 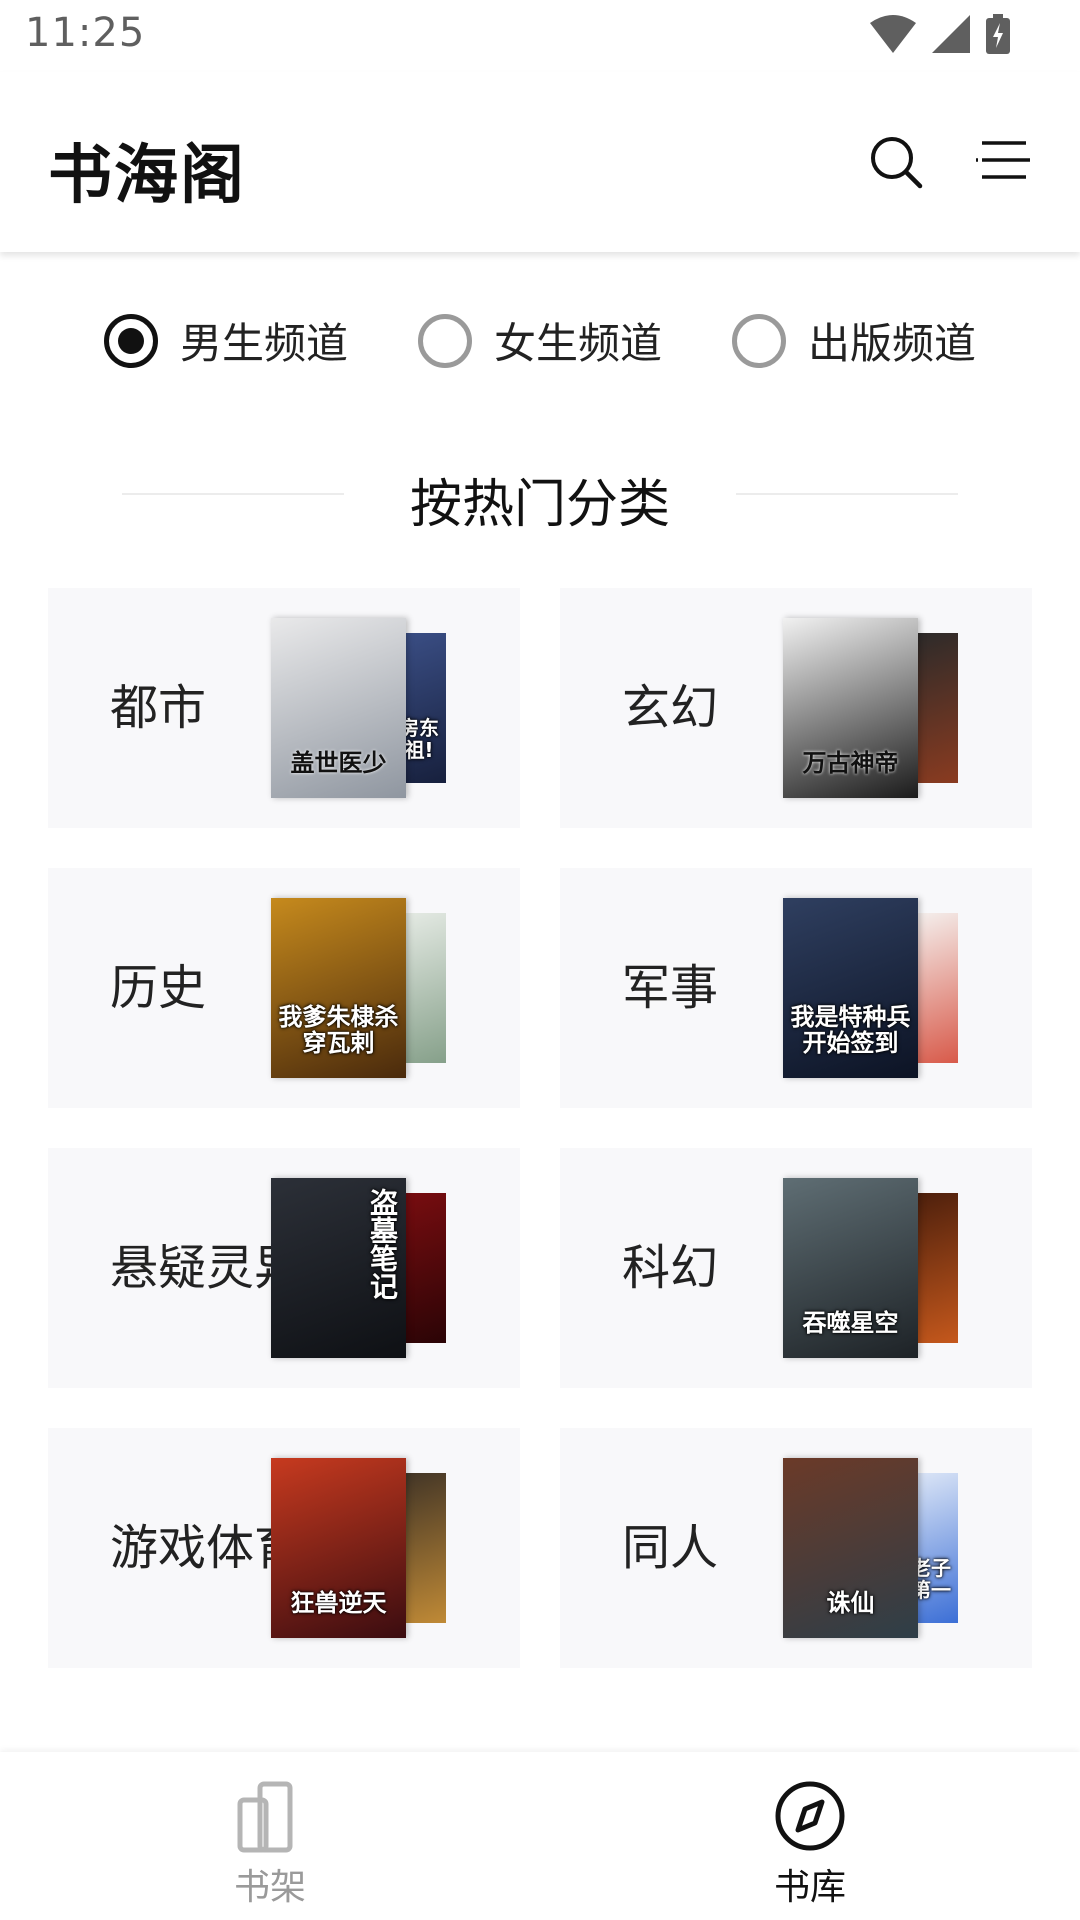 What do you see at coordinates (338, 1030) in the screenshot?
I see `cover-title: 我爹朱棣杀穿瓦剌` at bounding box center [338, 1030].